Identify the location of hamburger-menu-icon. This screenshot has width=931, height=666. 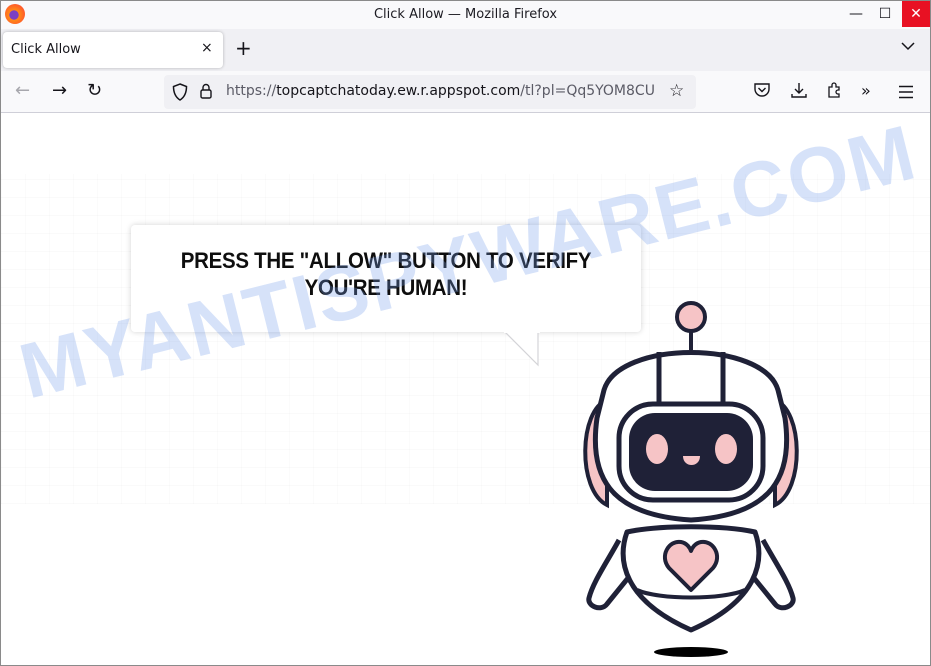
(906, 92).